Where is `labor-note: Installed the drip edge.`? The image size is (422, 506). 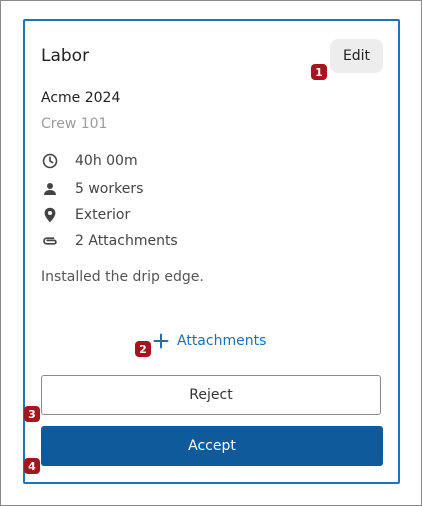 labor-note: Installed the drip edge. is located at coordinates (122, 277).